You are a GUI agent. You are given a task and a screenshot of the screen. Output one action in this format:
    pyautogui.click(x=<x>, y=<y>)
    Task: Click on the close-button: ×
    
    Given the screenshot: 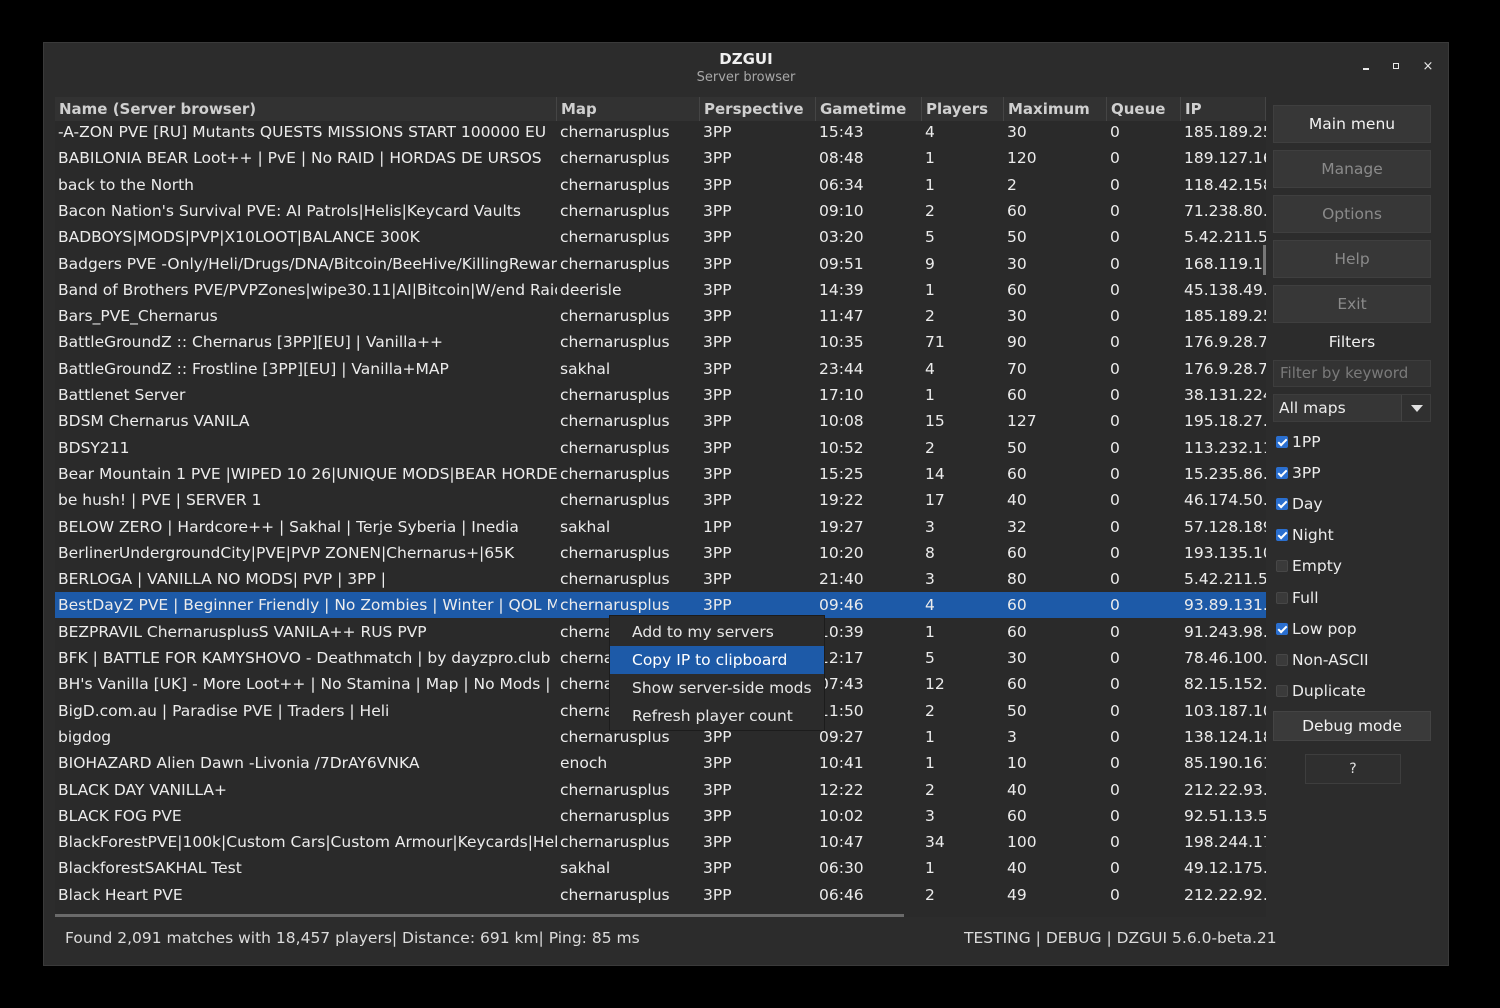 What is the action you would take?
    pyautogui.click(x=1428, y=67)
    